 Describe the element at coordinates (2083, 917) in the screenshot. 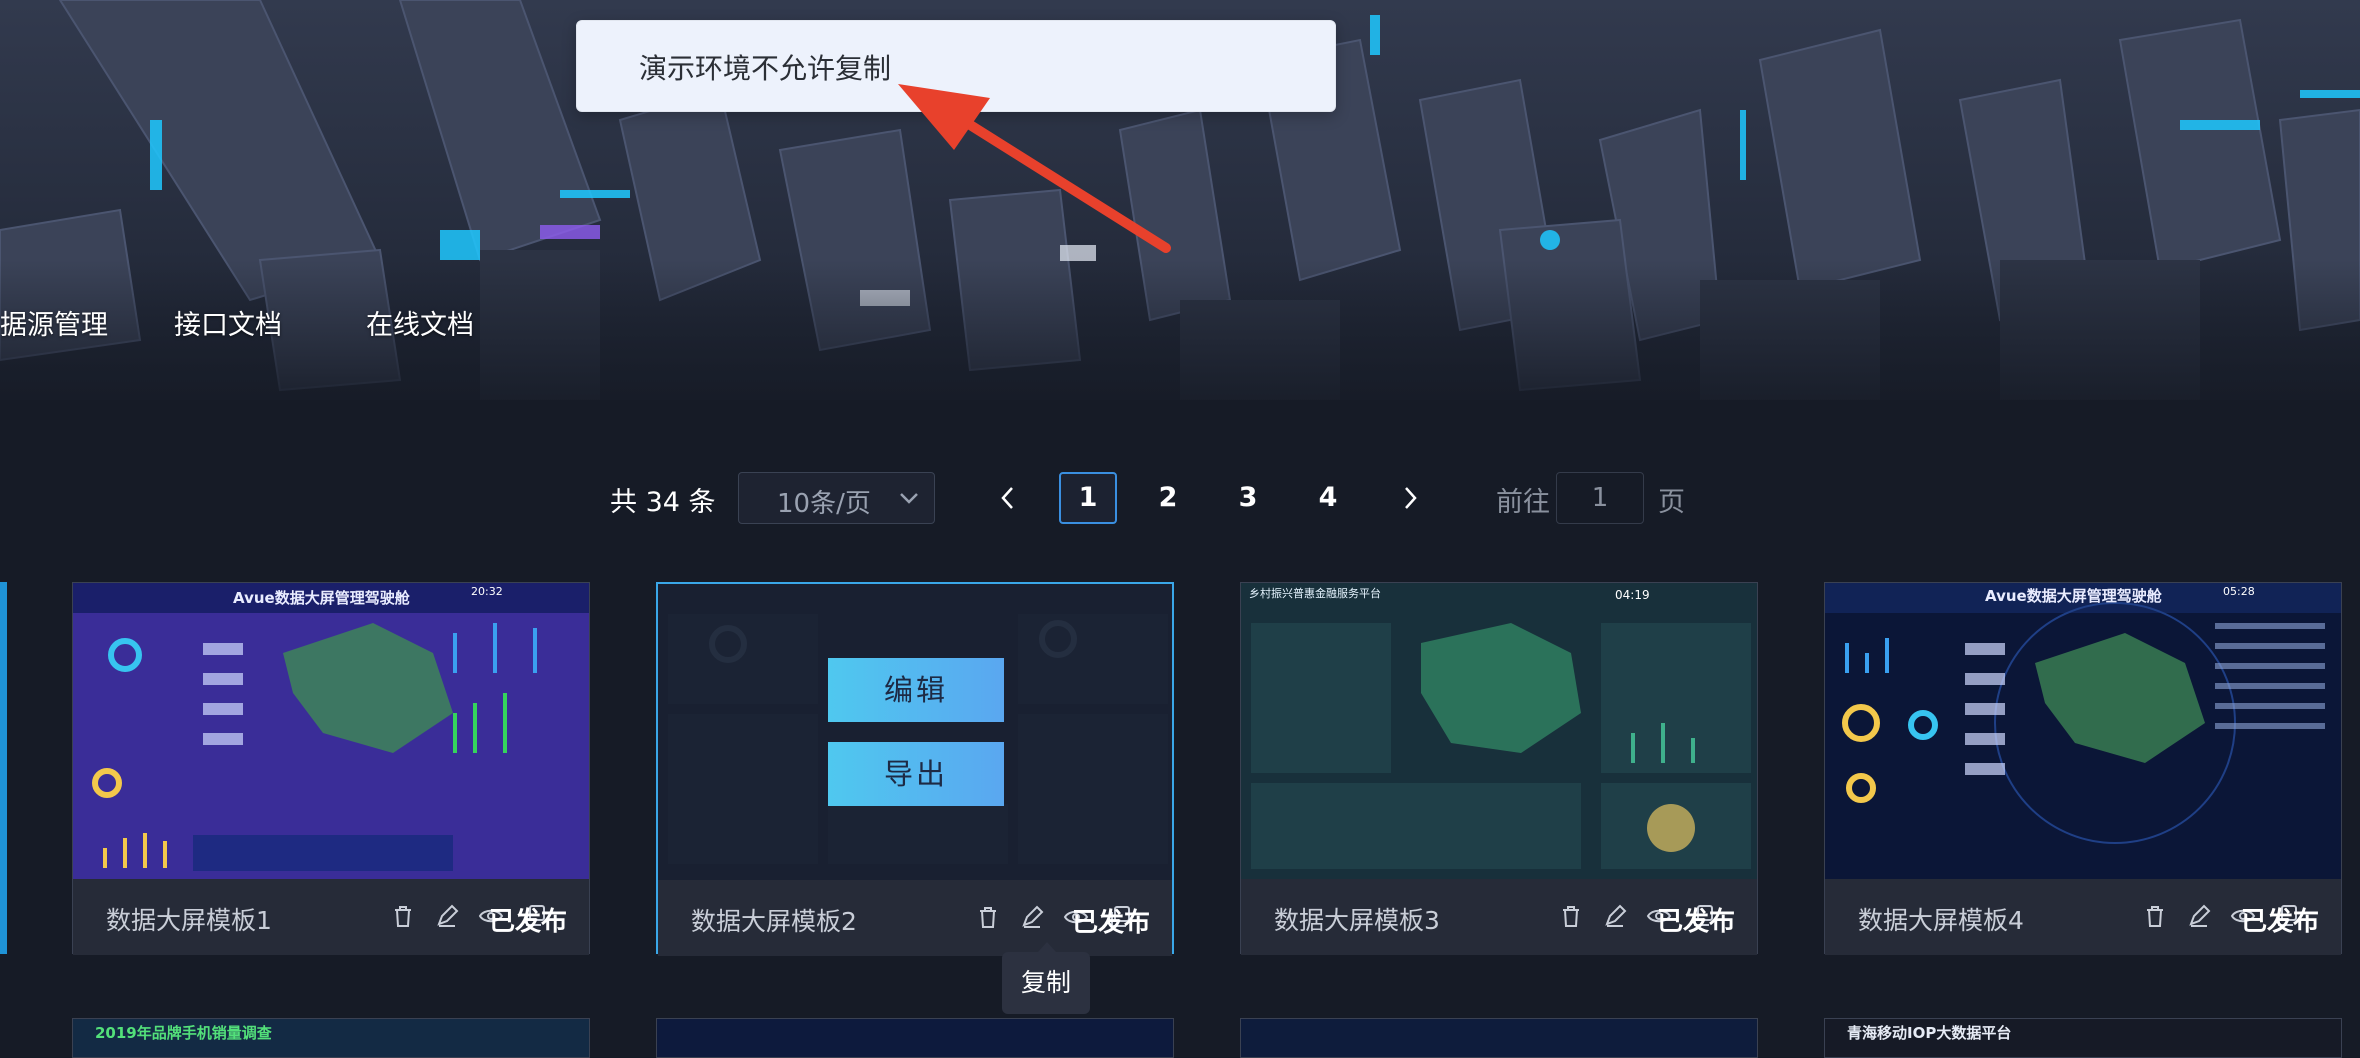

I see `card-footer: 数据大屏模板4 已发布` at that location.